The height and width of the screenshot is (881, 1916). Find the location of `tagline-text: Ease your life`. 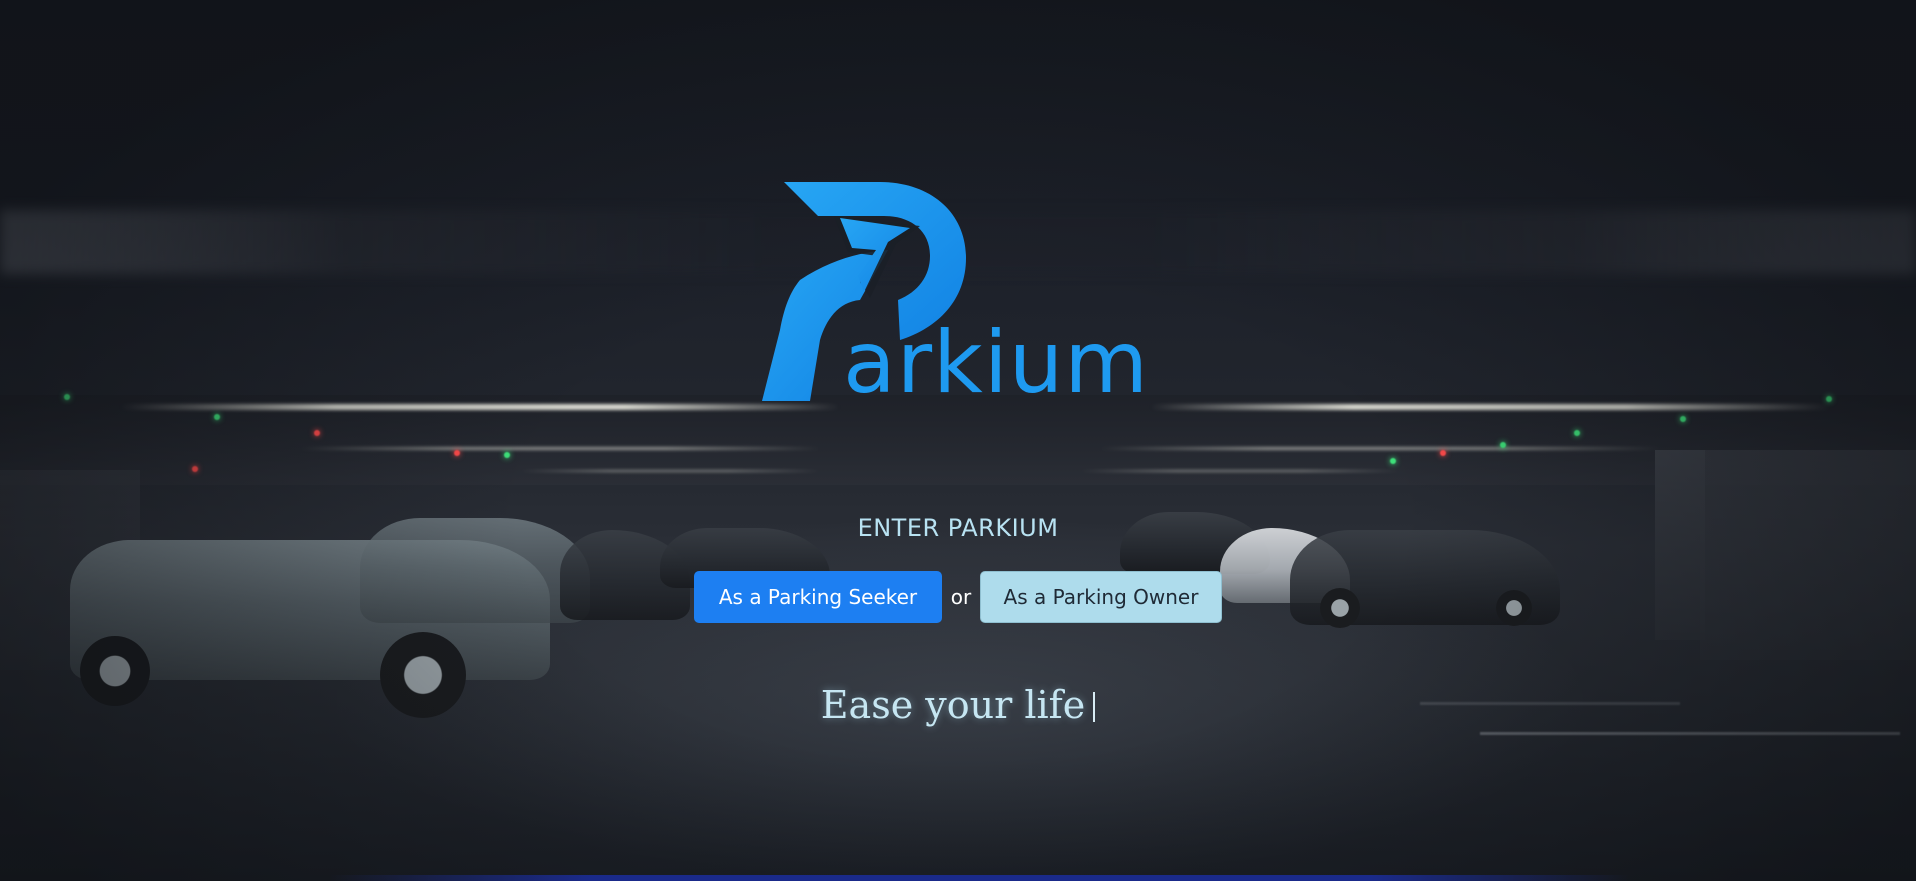

tagline-text: Ease your life is located at coordinates (953, 705).